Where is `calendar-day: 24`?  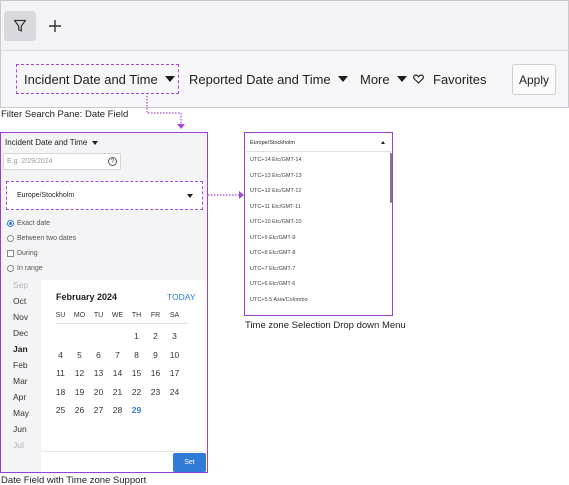
calendar-day: 24 is located at coordinates (174, 392).